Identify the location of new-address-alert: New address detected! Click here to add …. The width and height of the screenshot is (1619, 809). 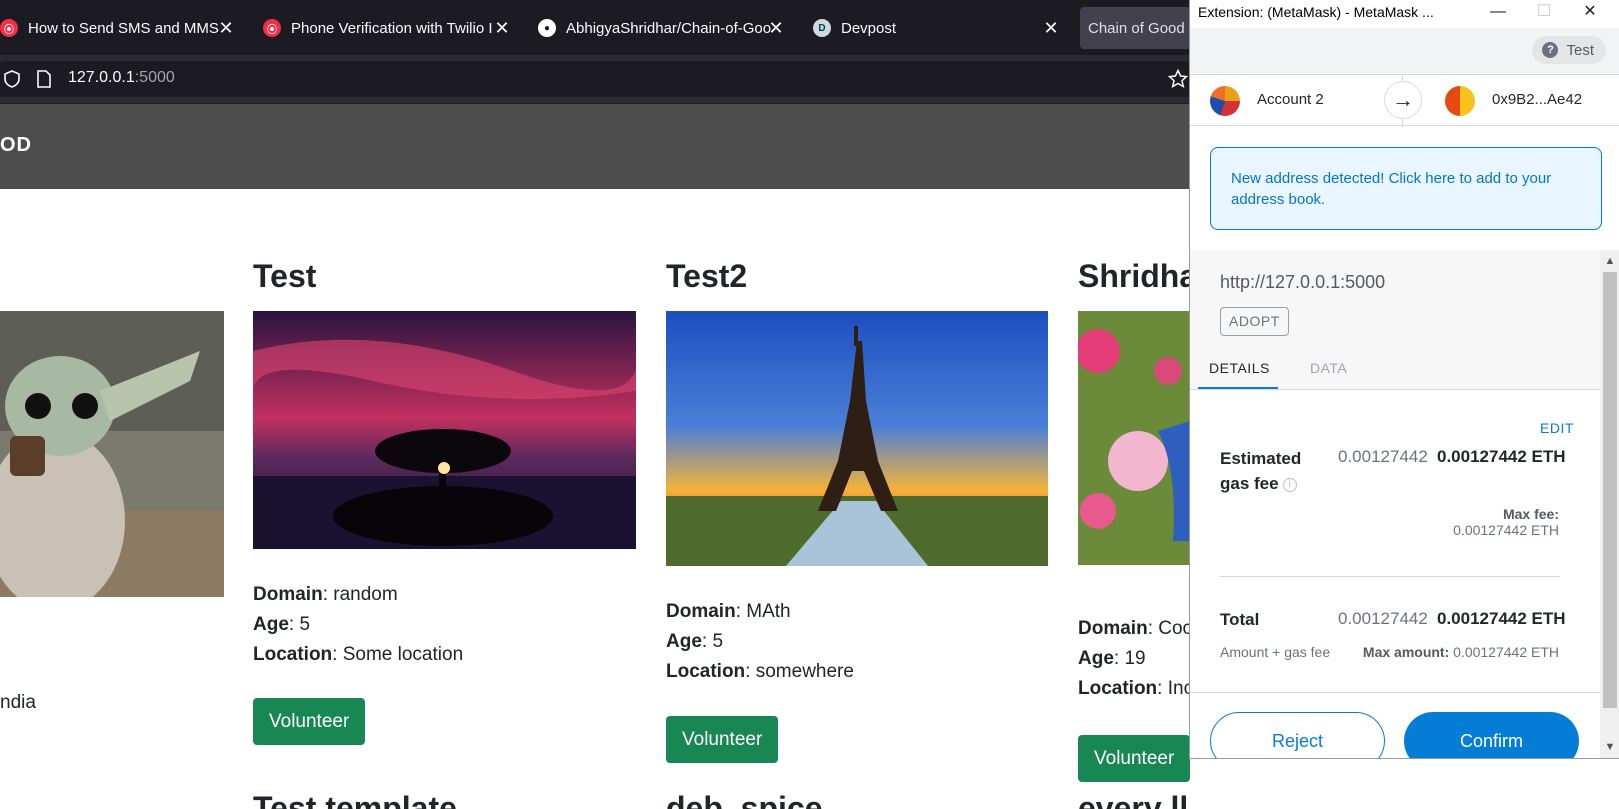
(1406, 188).